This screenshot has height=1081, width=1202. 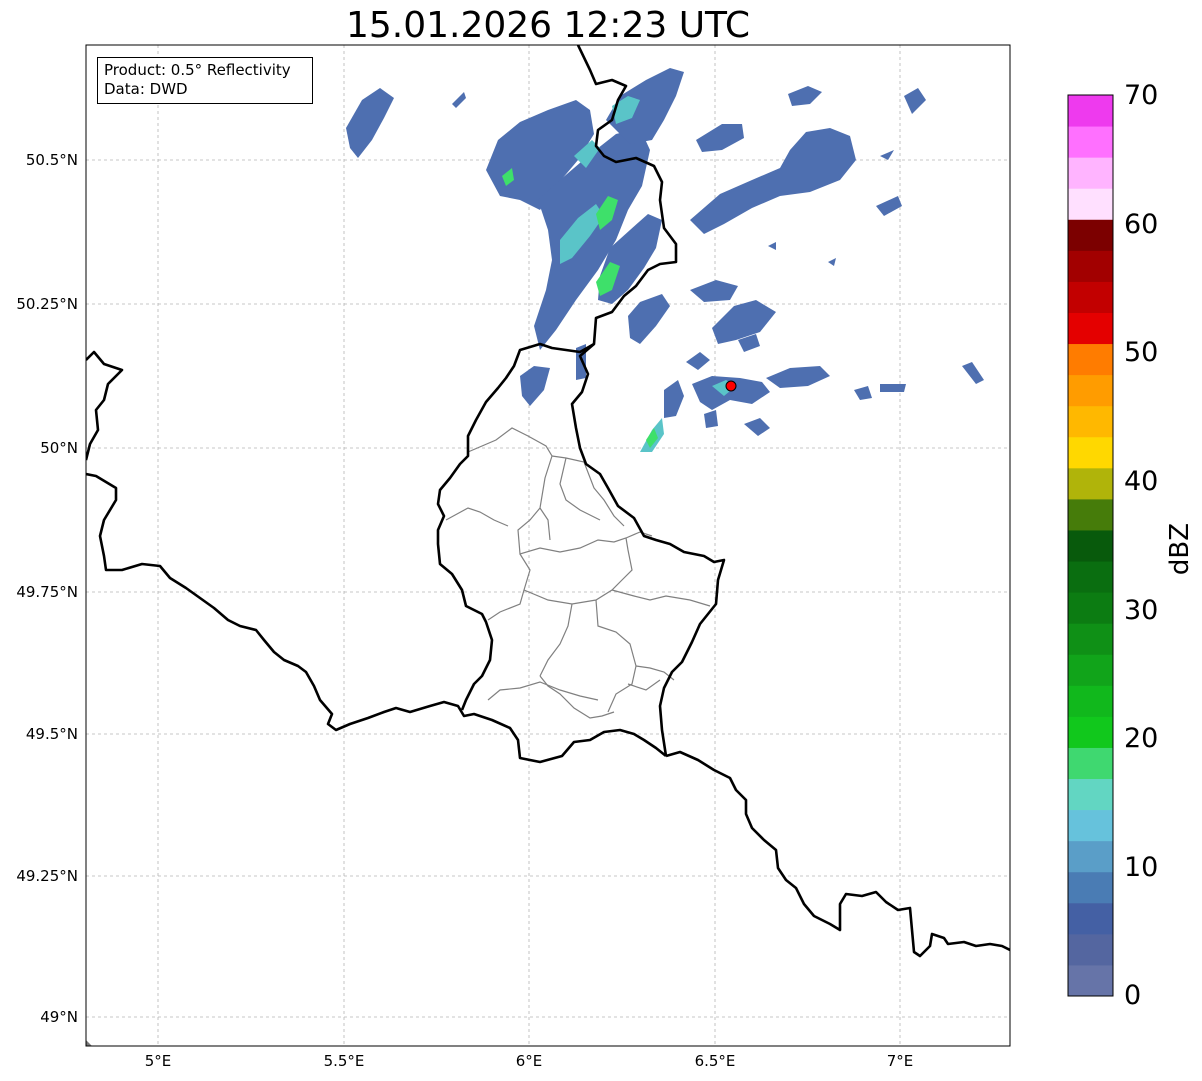 What do you see at coordinates (51, 734) in the screenshot?
I see `lat-tick-label: 49.5°N` at bounding box center [51, 734].